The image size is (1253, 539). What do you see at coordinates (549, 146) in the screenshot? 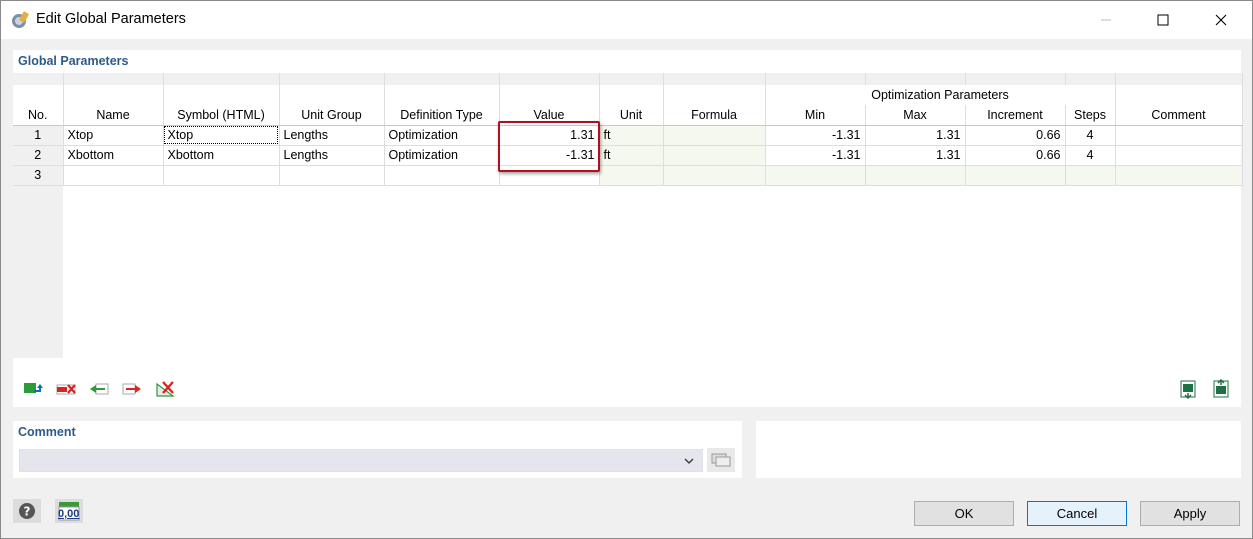
I see `value-highlight-box` at bounding box center [549, 146].